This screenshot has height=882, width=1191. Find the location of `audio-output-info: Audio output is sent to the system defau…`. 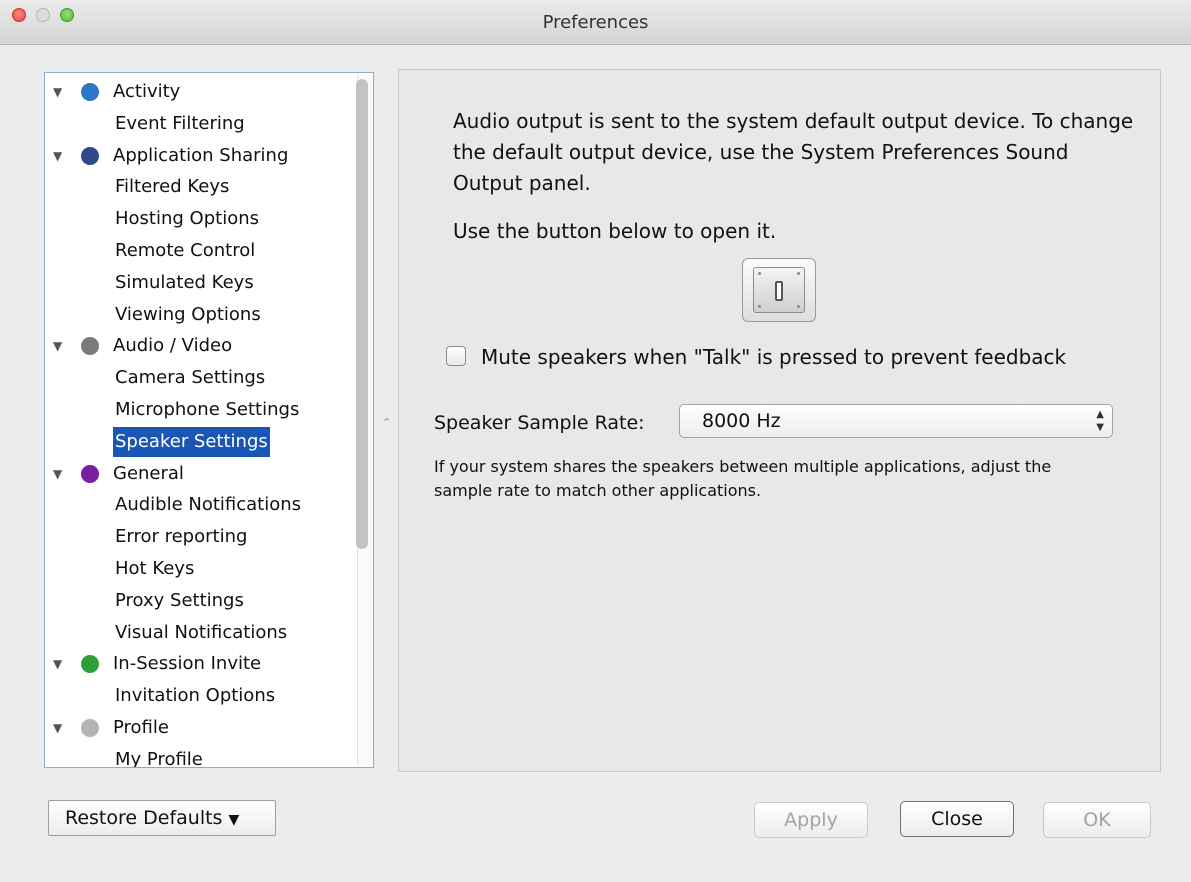

audio-output-info: Audio output is sent to the system defau… is located at coordinates (793, 152).